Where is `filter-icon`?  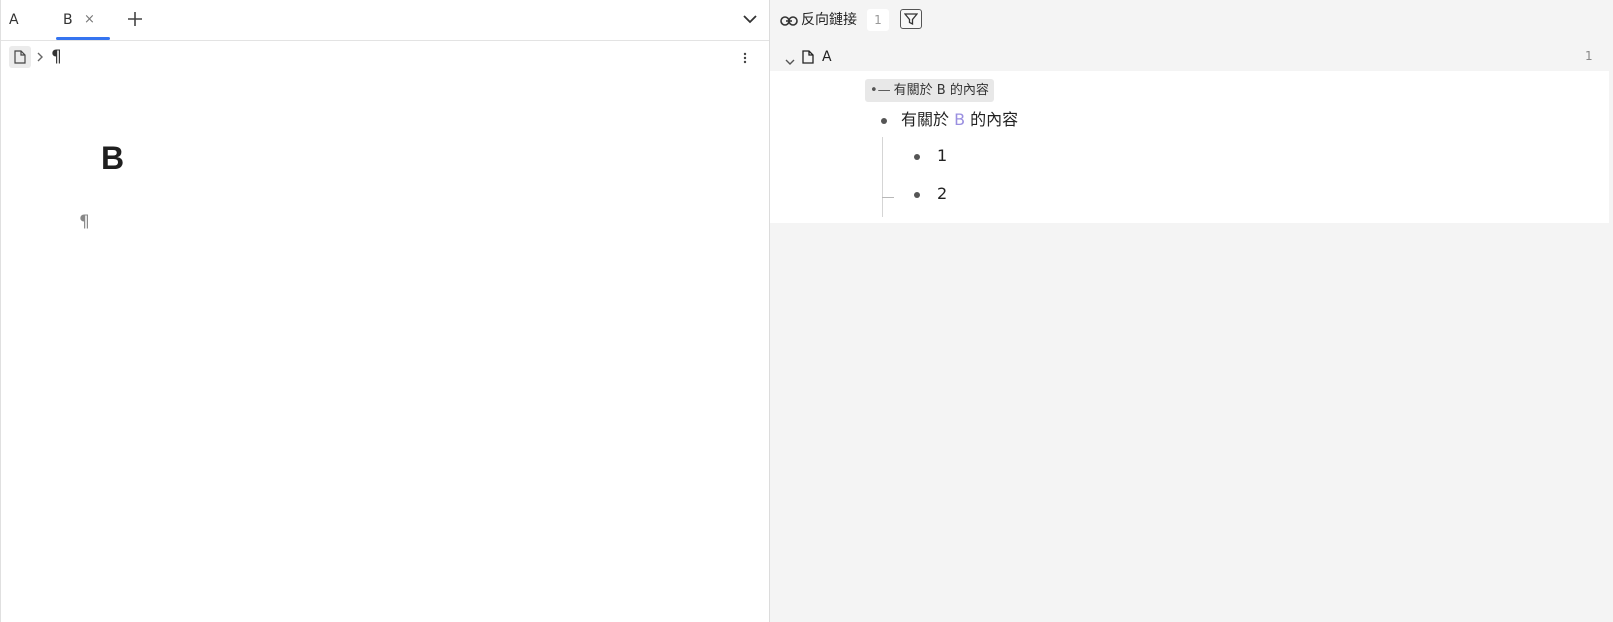 filter-icon is located at coordinates (911, 19).